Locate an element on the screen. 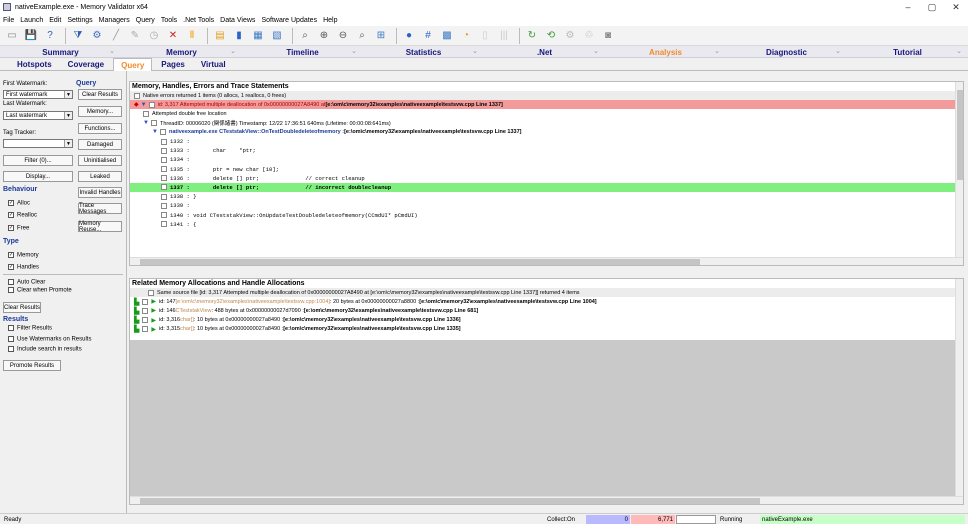 This screenshot has width=968, height=524. memory-checkbox: ✓ Memory is located at coordinates (23, 255).